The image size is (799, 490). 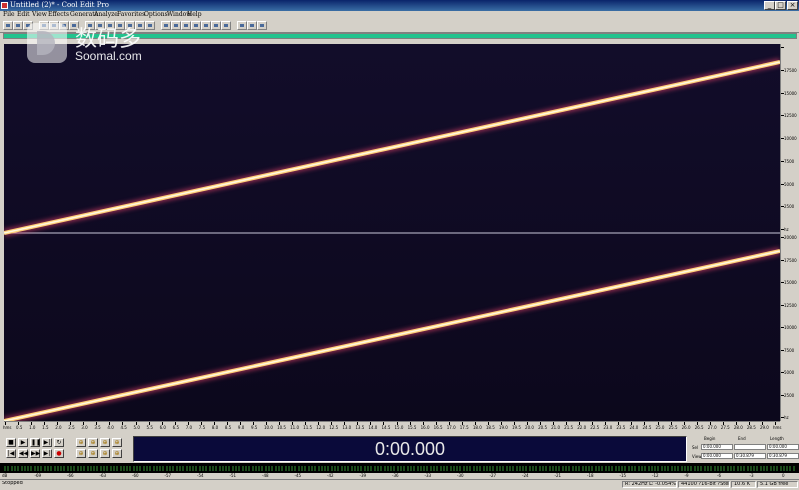 I want to click on pause-button: ❚❚, so click(x=35, y=442).